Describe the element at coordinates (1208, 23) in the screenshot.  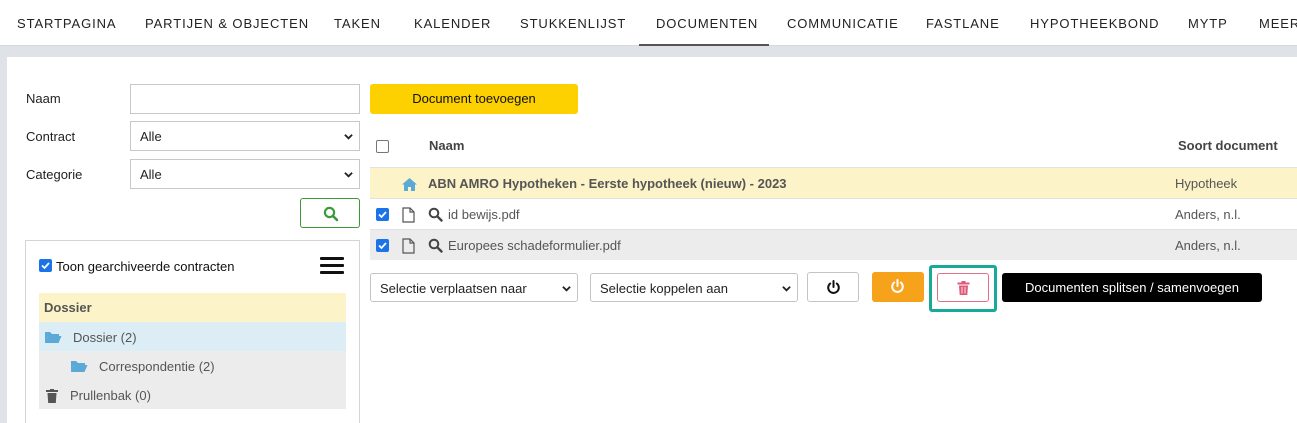
I see `nav-mytp: MYTP` at that location.